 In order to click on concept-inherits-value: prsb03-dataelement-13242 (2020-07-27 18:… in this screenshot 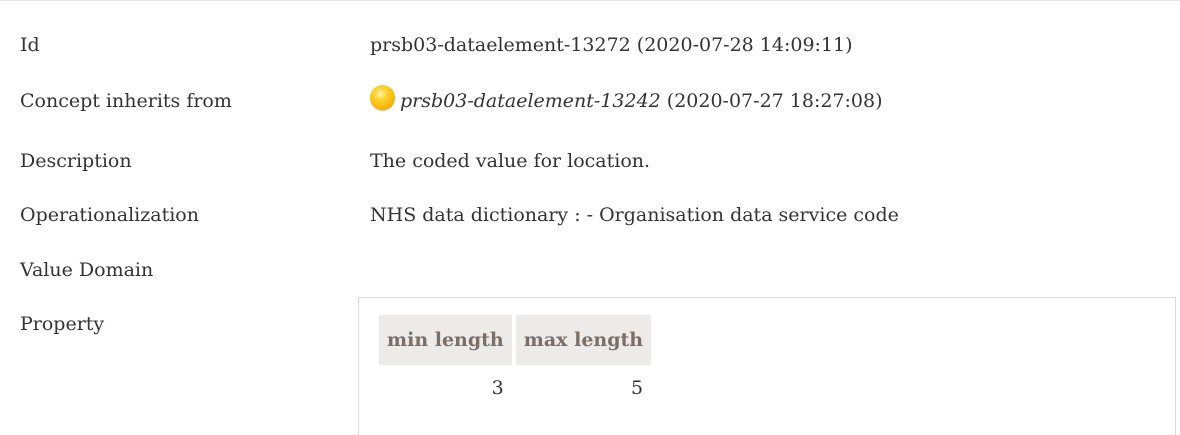, I will do `click(626, 101)`.